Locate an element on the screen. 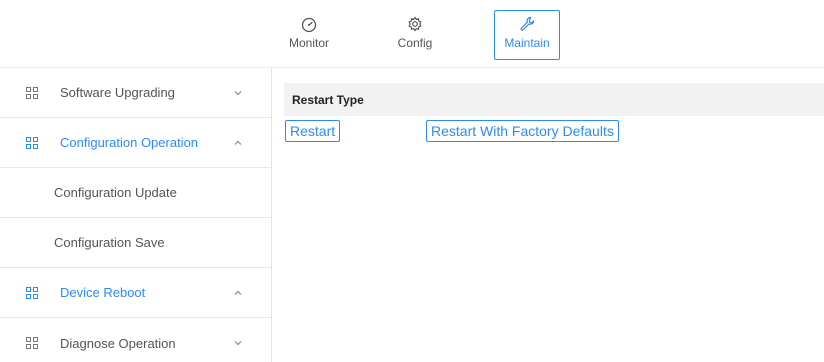 Image resolution: width=824 pixels, height=362 pixels. sidebar-item-diagnose-operation: Diagnose Operation is located at coordinates (135, 340).